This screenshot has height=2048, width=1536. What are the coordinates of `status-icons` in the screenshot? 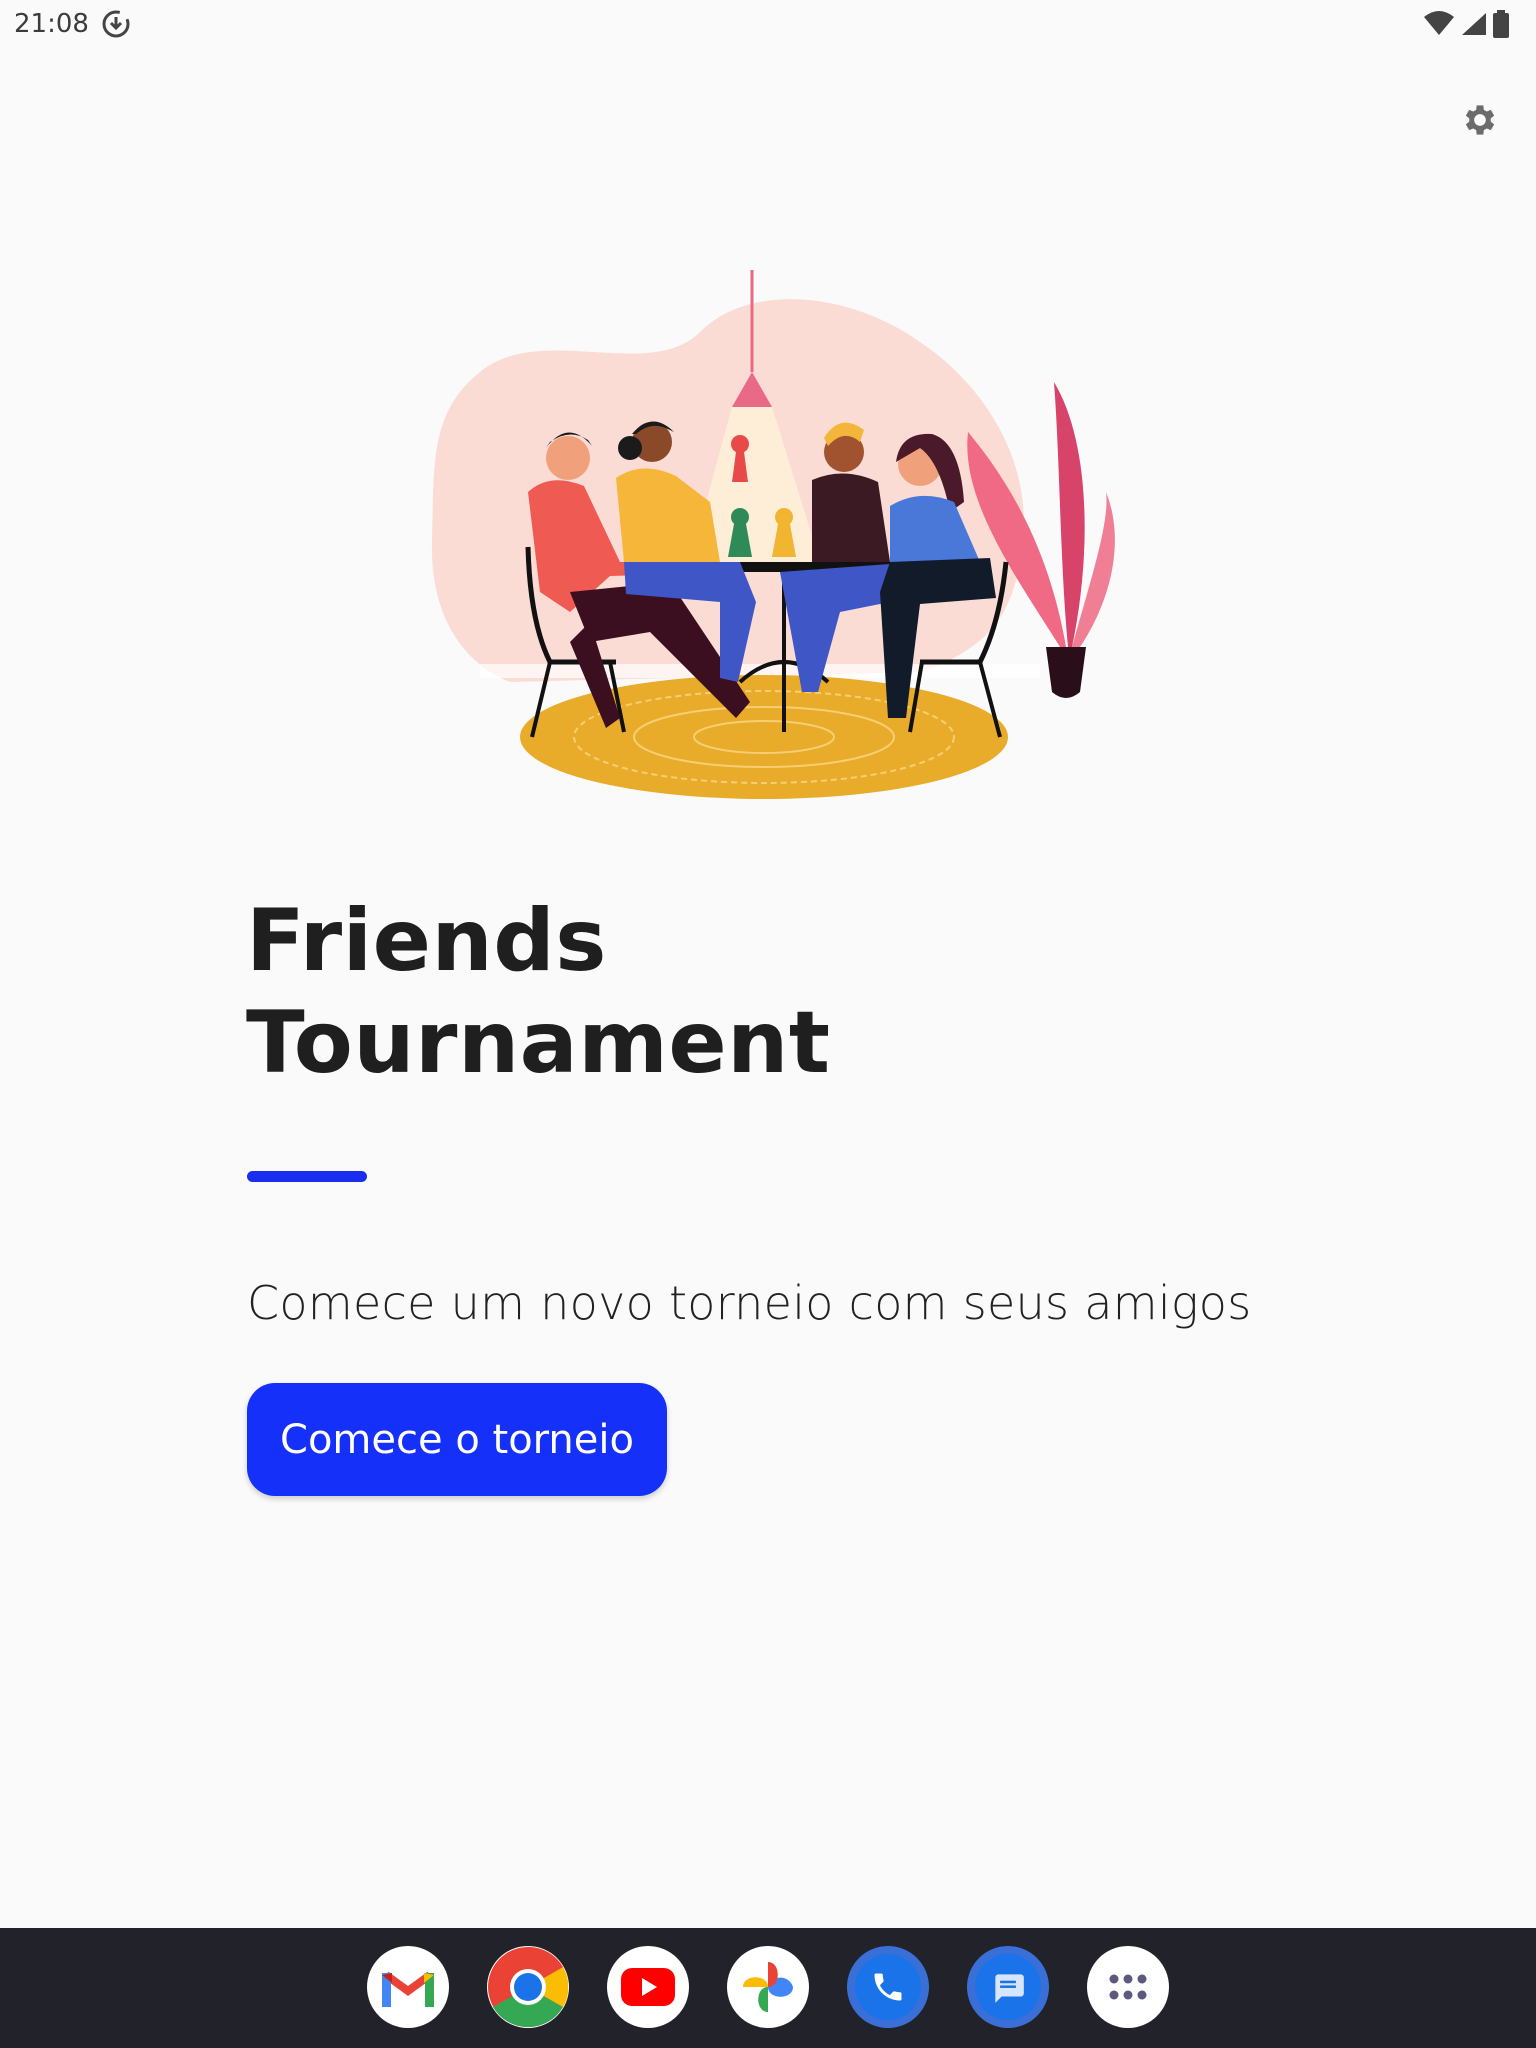 It's located at (1467, 24).